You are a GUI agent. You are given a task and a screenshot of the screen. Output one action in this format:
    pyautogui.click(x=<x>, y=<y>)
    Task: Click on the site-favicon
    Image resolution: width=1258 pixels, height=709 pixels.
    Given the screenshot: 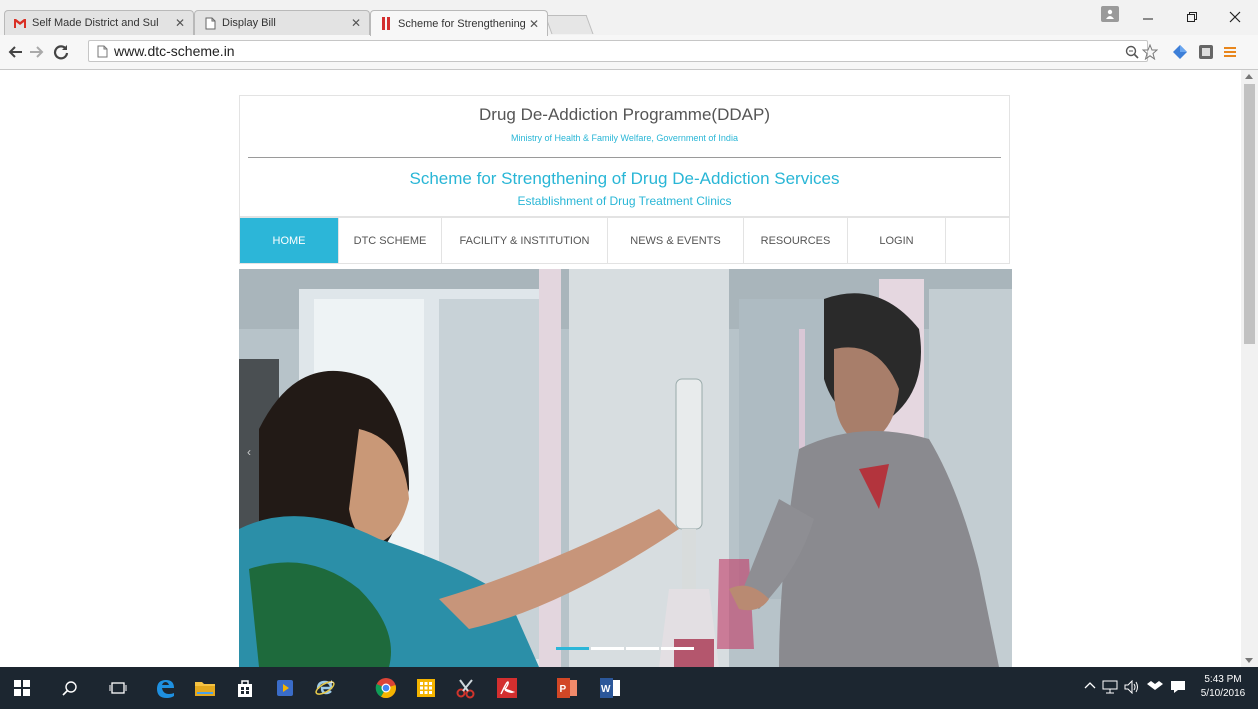 What is the action you would take?
    pyautogui.click(x=386, y=24)
    